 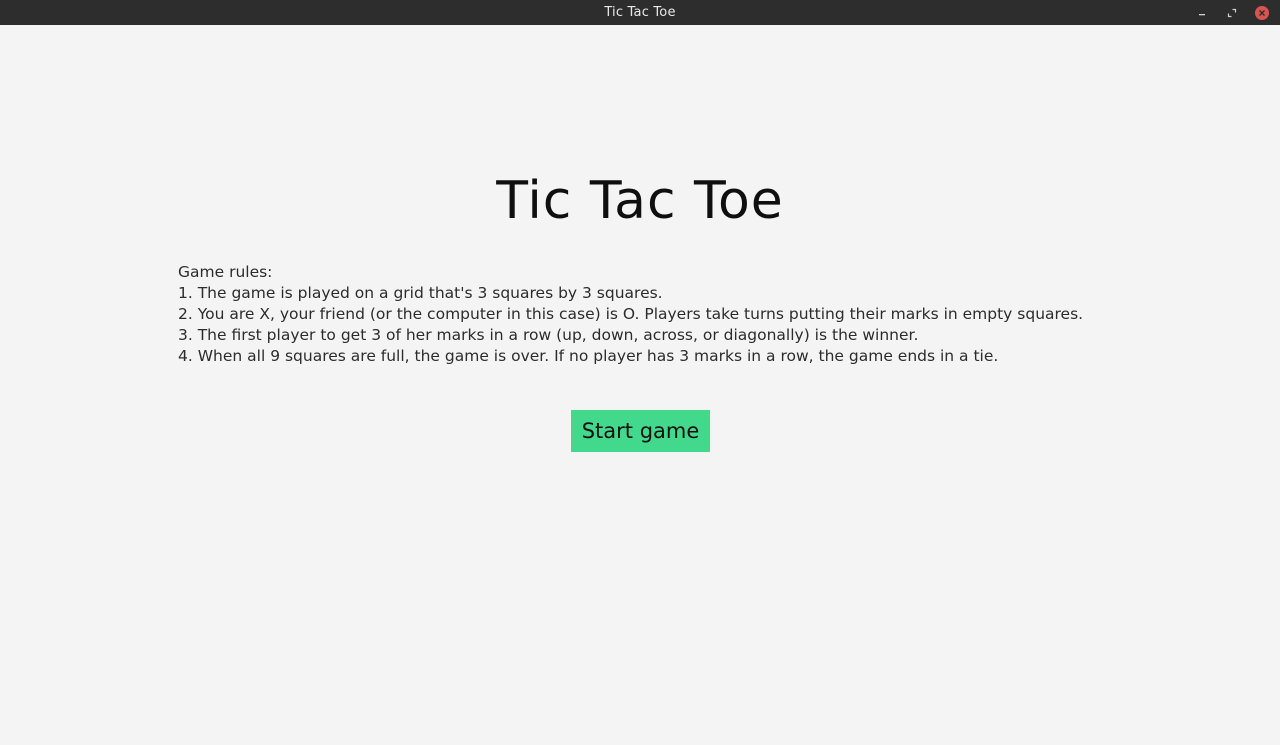 What do you see at coordinates (640, 431) in the screenshot?
I see `start-game-button: Start game` at bounding box center [640, 431].